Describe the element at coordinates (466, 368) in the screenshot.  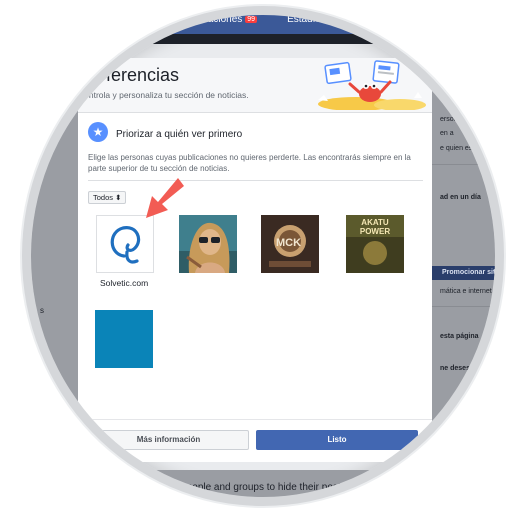
I see `background-right-item: ne desespero el` at that location.